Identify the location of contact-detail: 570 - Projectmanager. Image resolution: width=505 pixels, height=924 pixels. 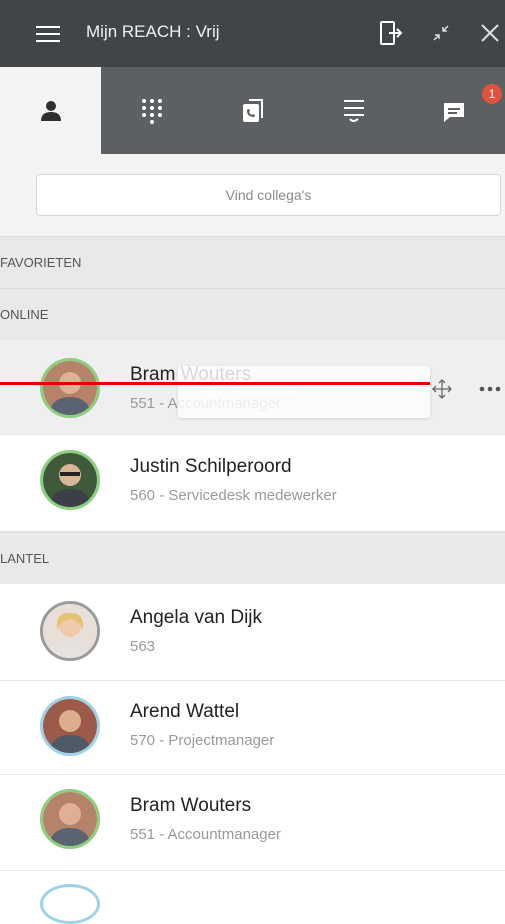
(202, 740).